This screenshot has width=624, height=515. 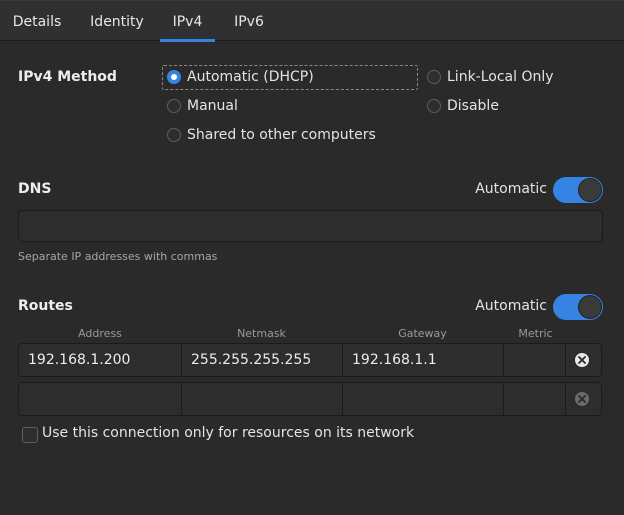 What do you see at coordinates (249, 21) in the screenshot?
I see `tab-ipv6: IPv6` at bounding box center [249, 21].